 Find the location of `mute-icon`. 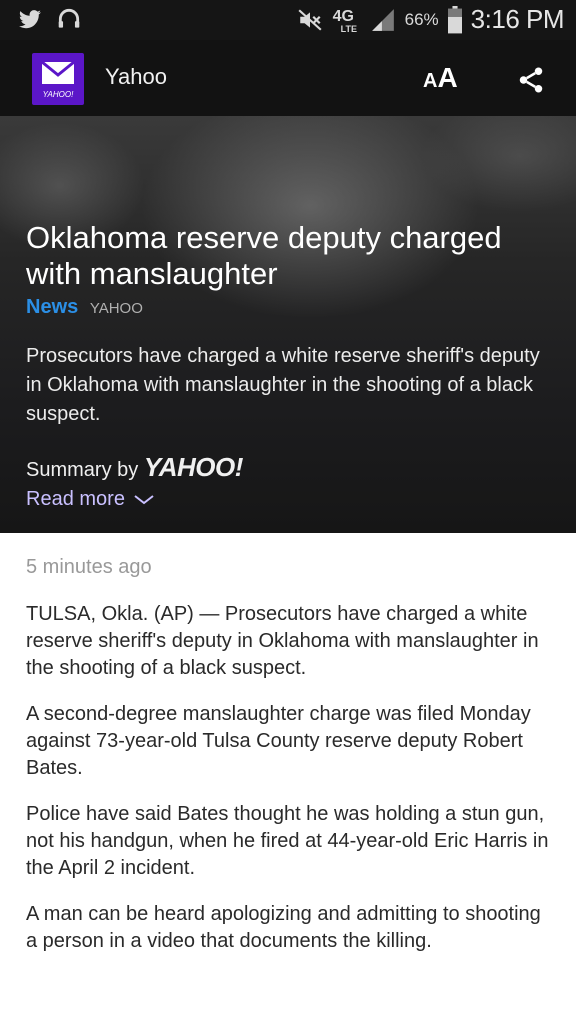

mute-icon is located at coordinates (310, 20).